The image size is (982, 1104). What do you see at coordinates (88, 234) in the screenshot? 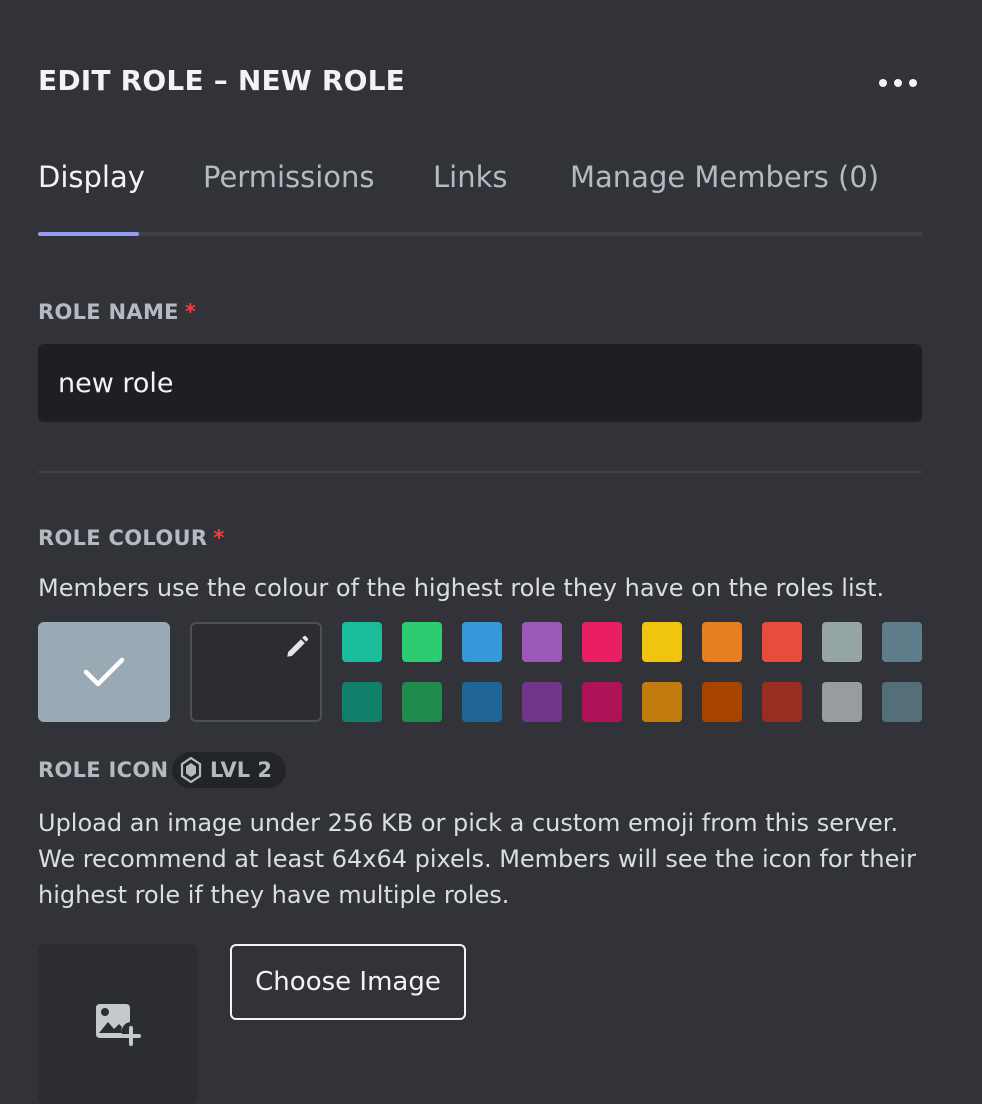
I see `active-tab-indicator` at bounding box center [88, 234].